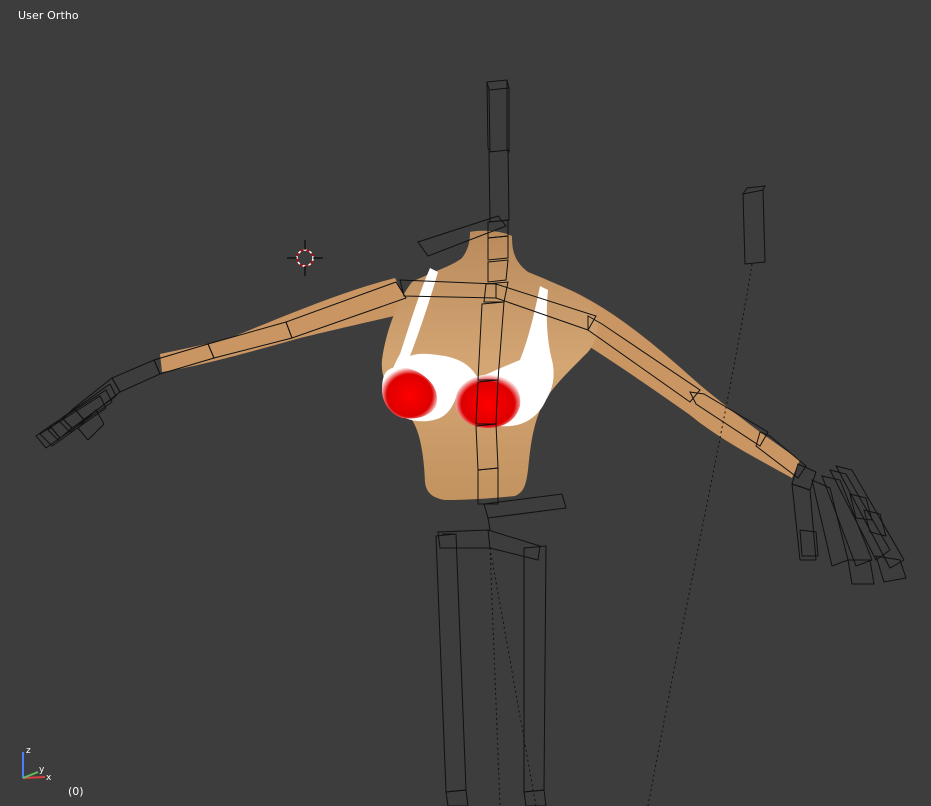  I want to click on y-axis-label: y, so click(42, 770).